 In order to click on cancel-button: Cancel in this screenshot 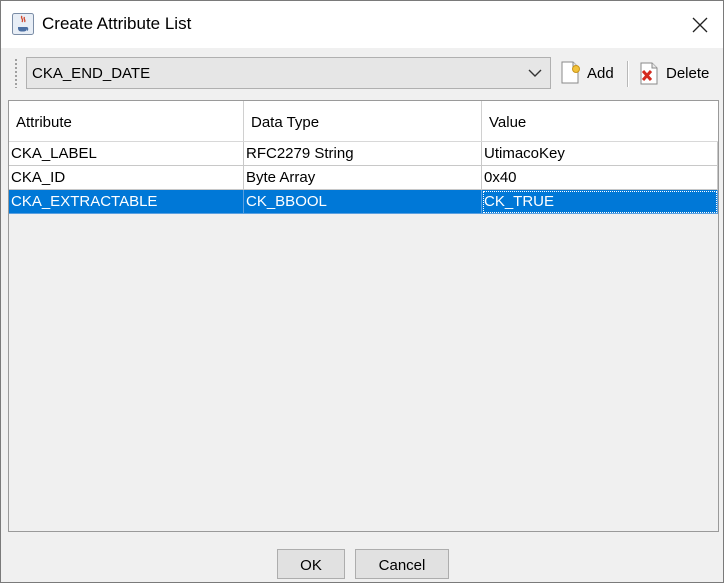, I will do `click(402, 564)`.